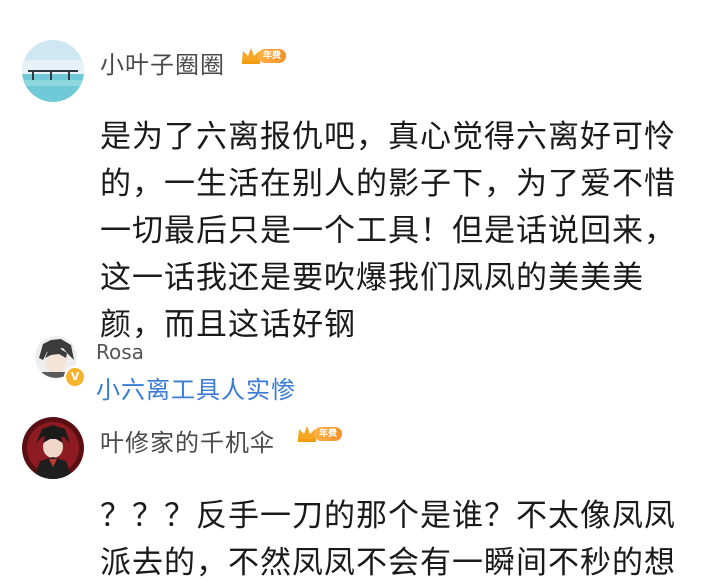 The height and width of the screenshot is (587, 720). Describe the element at coordinates (388, 539) in the screenshot. I see `comment-text: ？？？反手一刀的那个是谁？不太像凤凤派去的，不然凤凤不会有一瞬间不秒的想` at that location.